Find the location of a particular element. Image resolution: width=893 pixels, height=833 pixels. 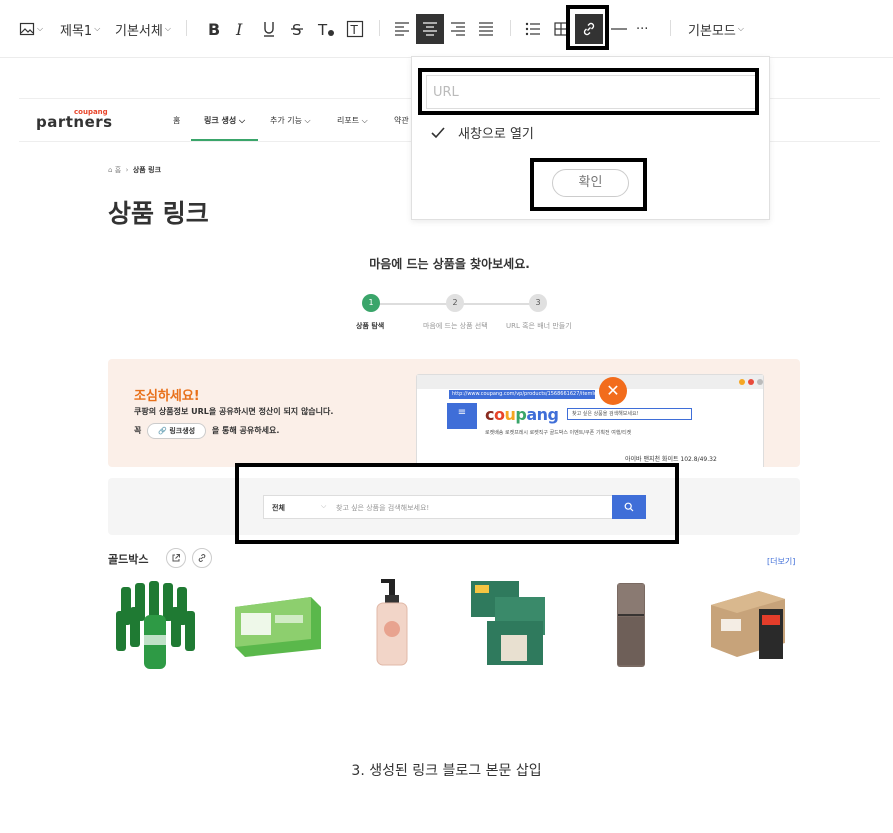

confirm-button-highlight is located at coordinates (588, 184).